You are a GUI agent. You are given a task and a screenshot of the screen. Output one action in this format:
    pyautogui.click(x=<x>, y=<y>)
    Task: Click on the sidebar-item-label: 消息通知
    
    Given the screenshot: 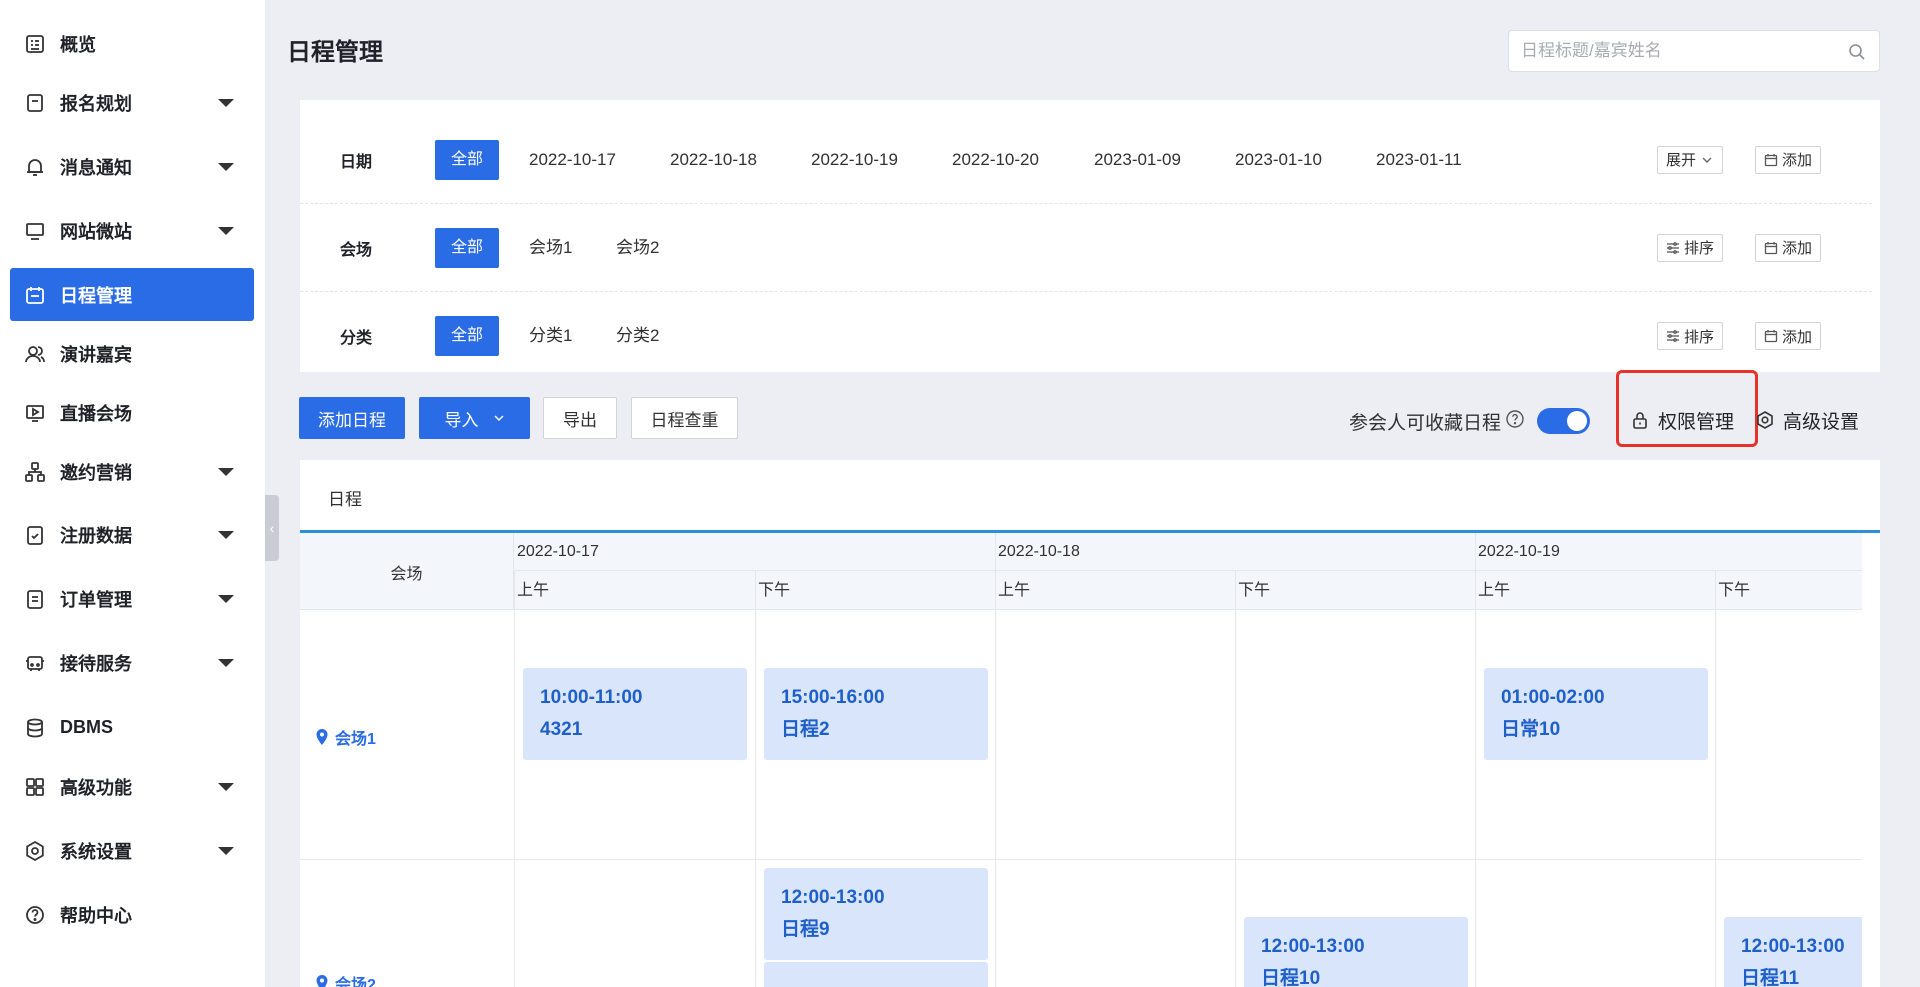 What is the action you would take?
    pyautogui.click(x=96, y=167)
    